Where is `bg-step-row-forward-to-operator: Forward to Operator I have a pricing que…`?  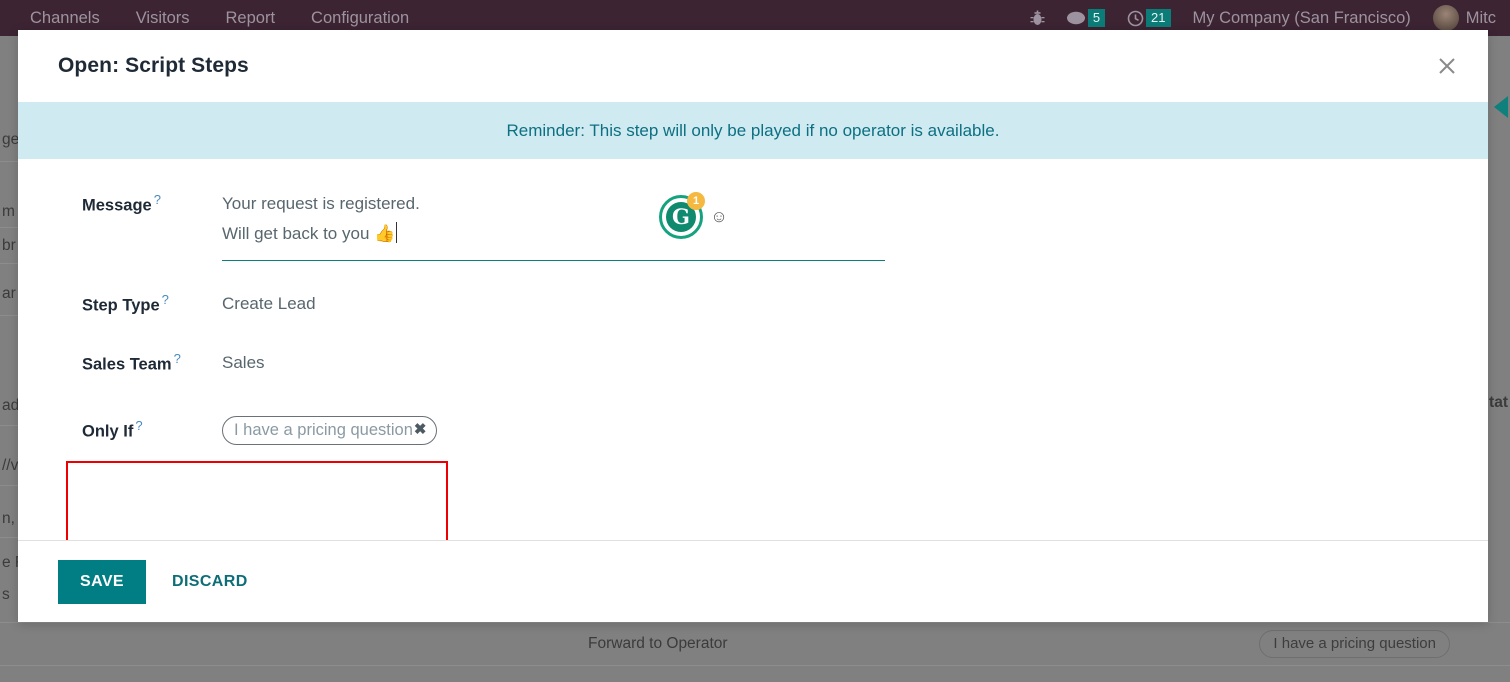
bg-step-row-forward-to-operator: Forward to Operator I have a pricing que… is located at coordinates (755, 644).